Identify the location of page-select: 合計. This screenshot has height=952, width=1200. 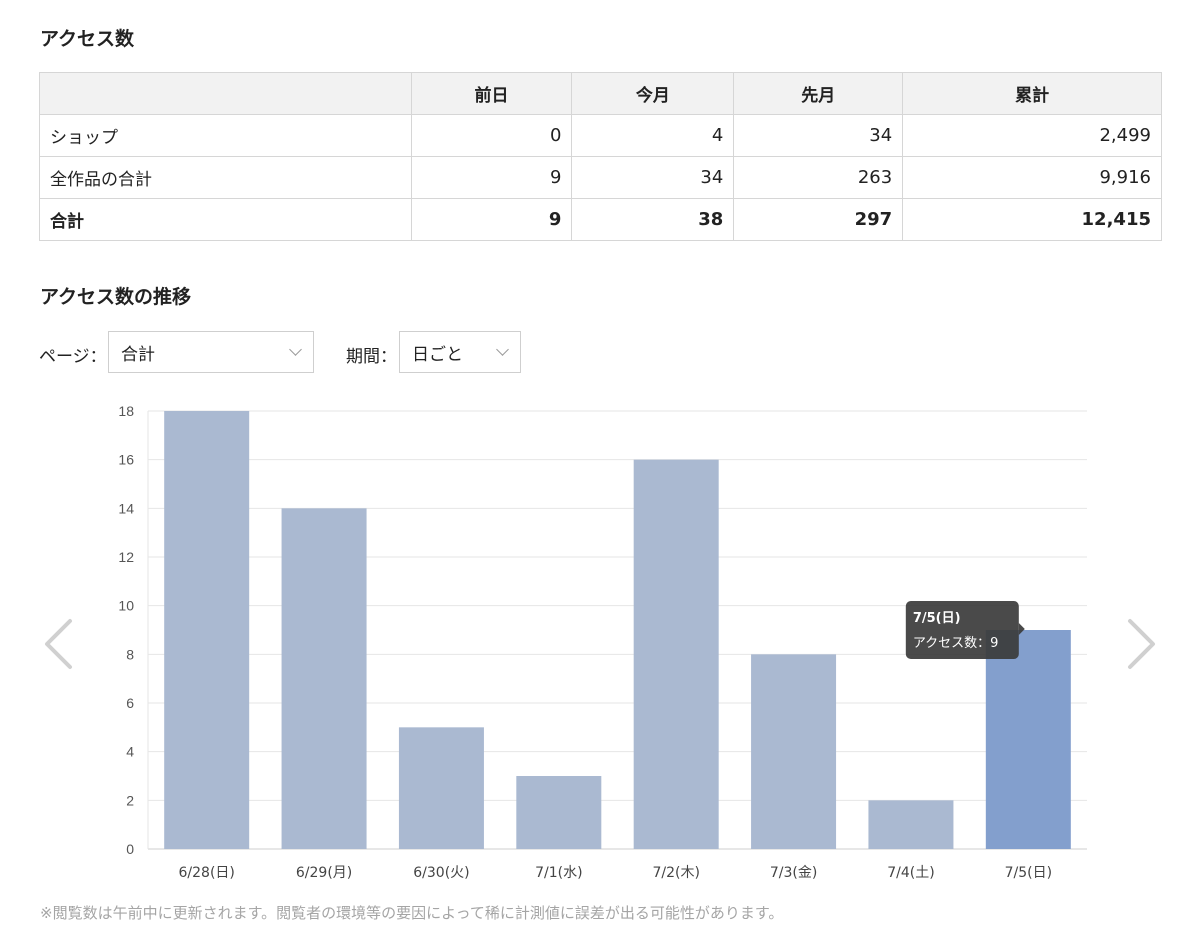
(211, 352).